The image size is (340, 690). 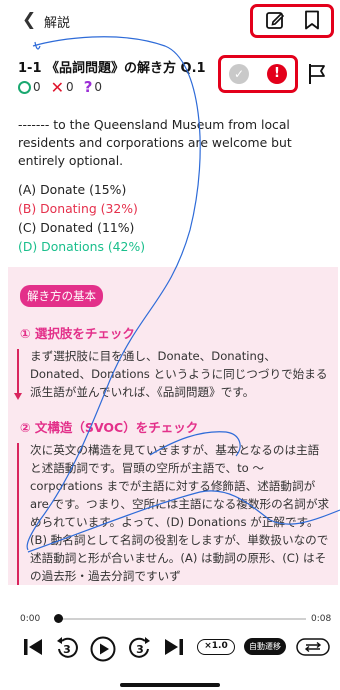 I want to click on header-bar: ❮ 解説, so click(x=170, y=21).